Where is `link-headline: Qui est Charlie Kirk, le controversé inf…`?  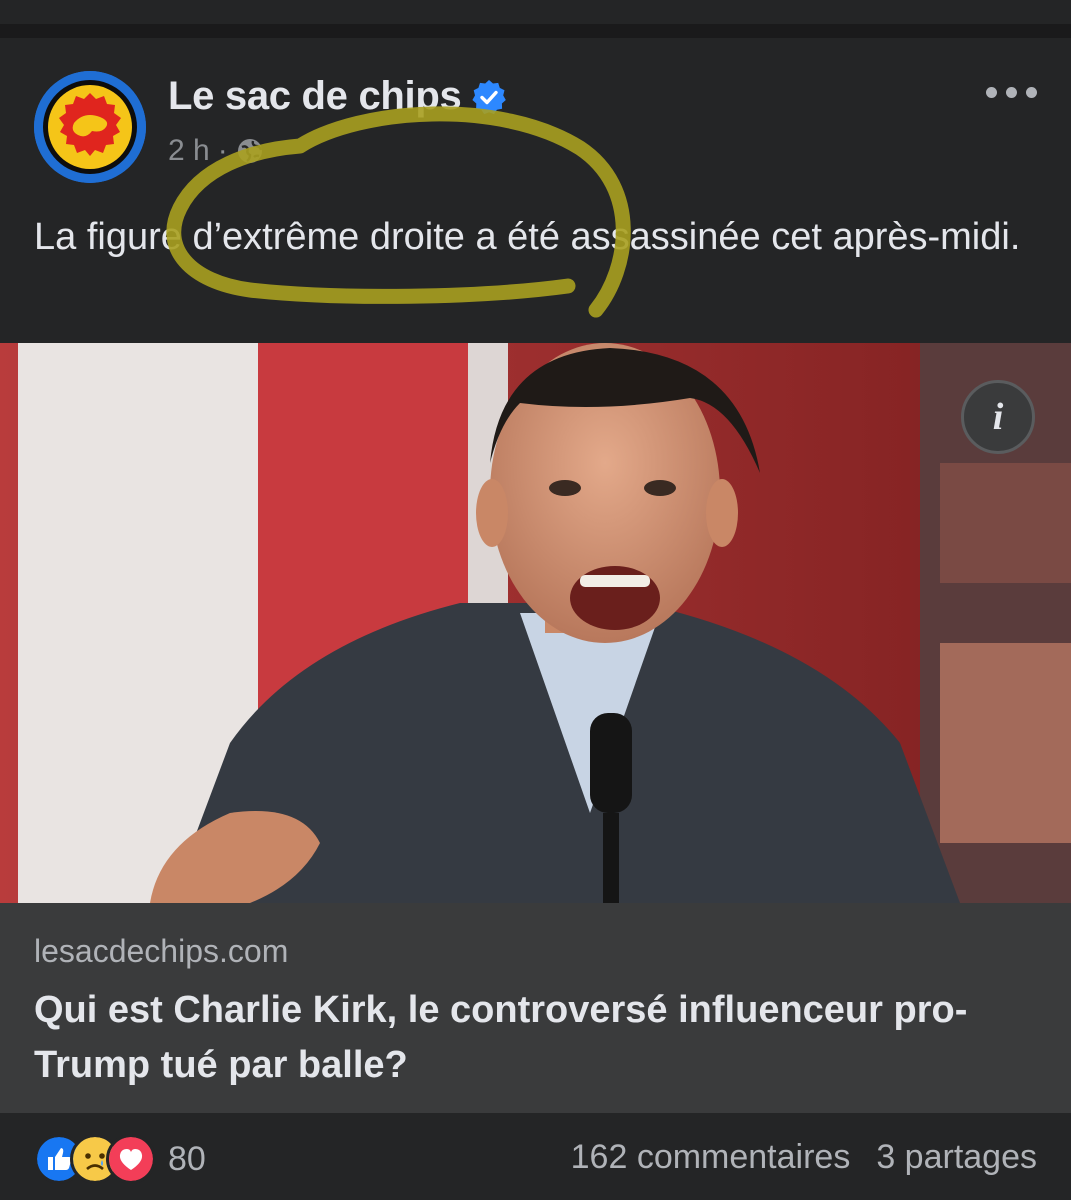
link-headline: Qui est Charlie Kirk, le controversé inf… is located at coordinates (514, 1038).